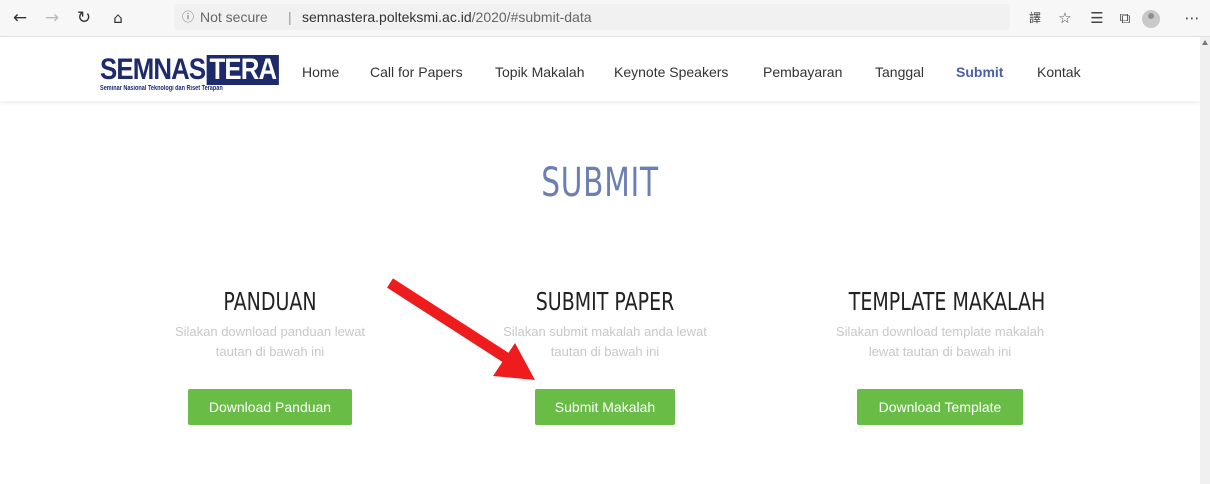  What do you see at coordinates (1035, 18) in the screenshot?
I see `translate-icon: 譯` at bounding box center [1035, 18].